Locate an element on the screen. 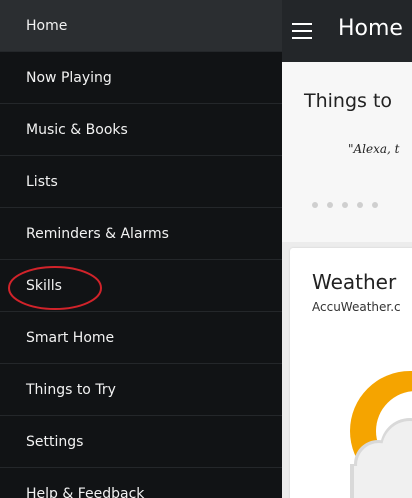  things-to-try-card: Things to "Alexa, t is located at coordinates (347, 152).